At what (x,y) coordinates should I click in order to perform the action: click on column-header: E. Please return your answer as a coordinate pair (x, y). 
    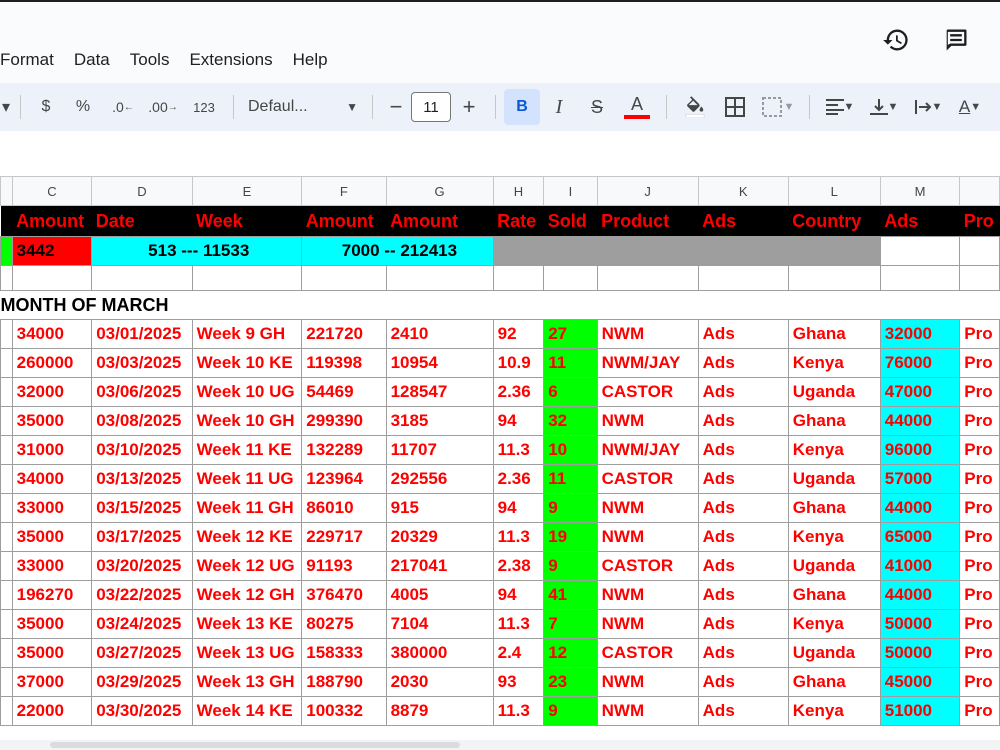
    Looking at the image, I should click on (247, 191).